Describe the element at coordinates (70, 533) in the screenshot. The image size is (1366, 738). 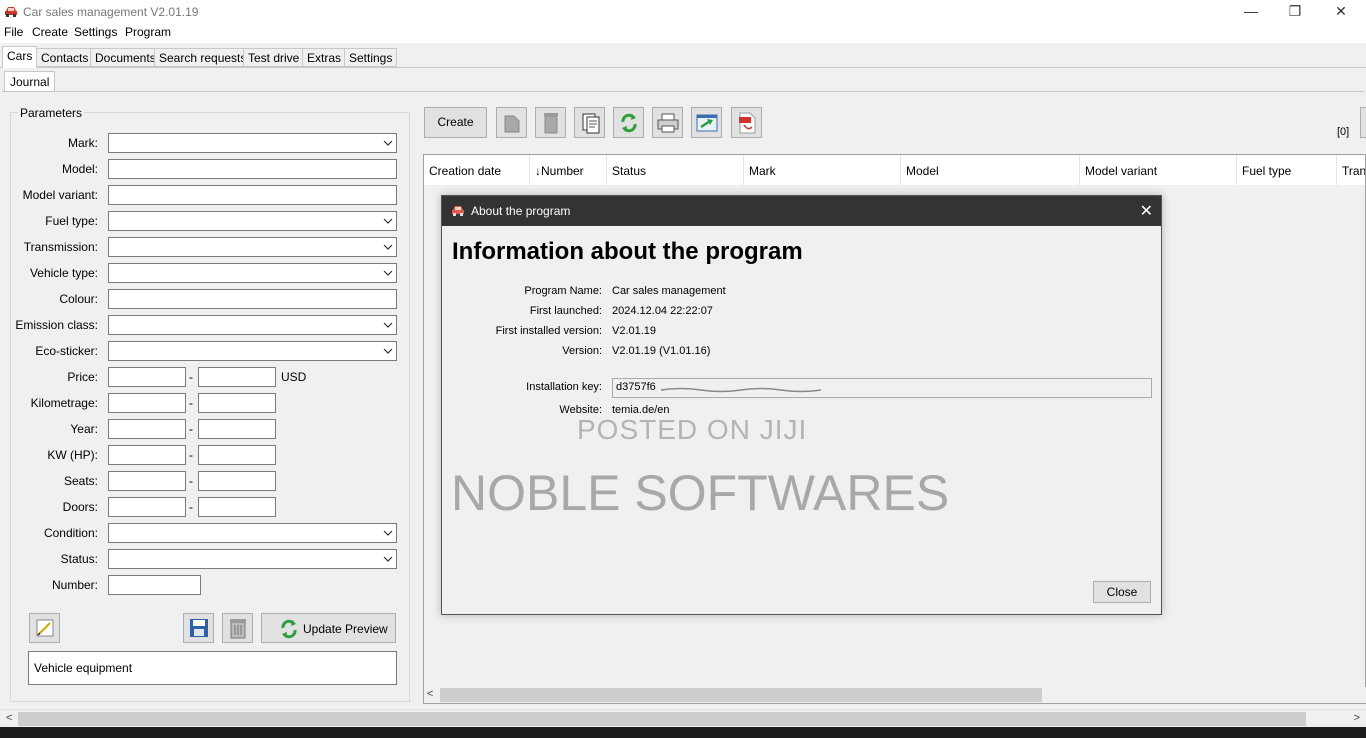
I see `condition-label: Condition:` at that location.